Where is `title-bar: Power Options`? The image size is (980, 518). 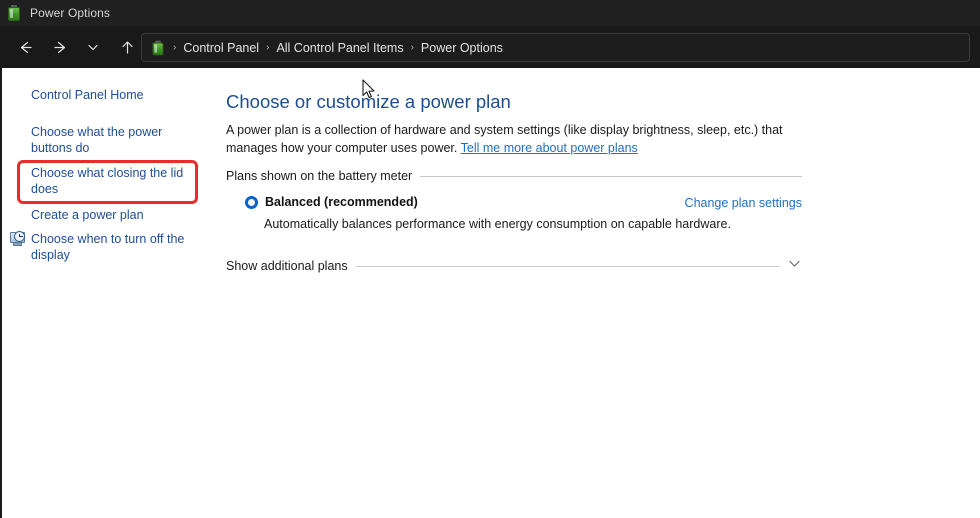 title-bar: Power Options is located at coordinates (490, 13).